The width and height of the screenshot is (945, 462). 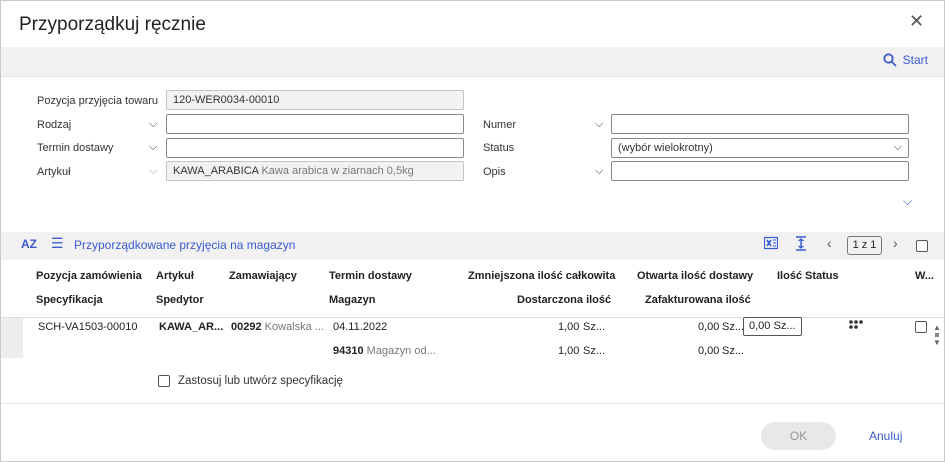 I want to click on status-dots-icon, so click(x=856, y=326).